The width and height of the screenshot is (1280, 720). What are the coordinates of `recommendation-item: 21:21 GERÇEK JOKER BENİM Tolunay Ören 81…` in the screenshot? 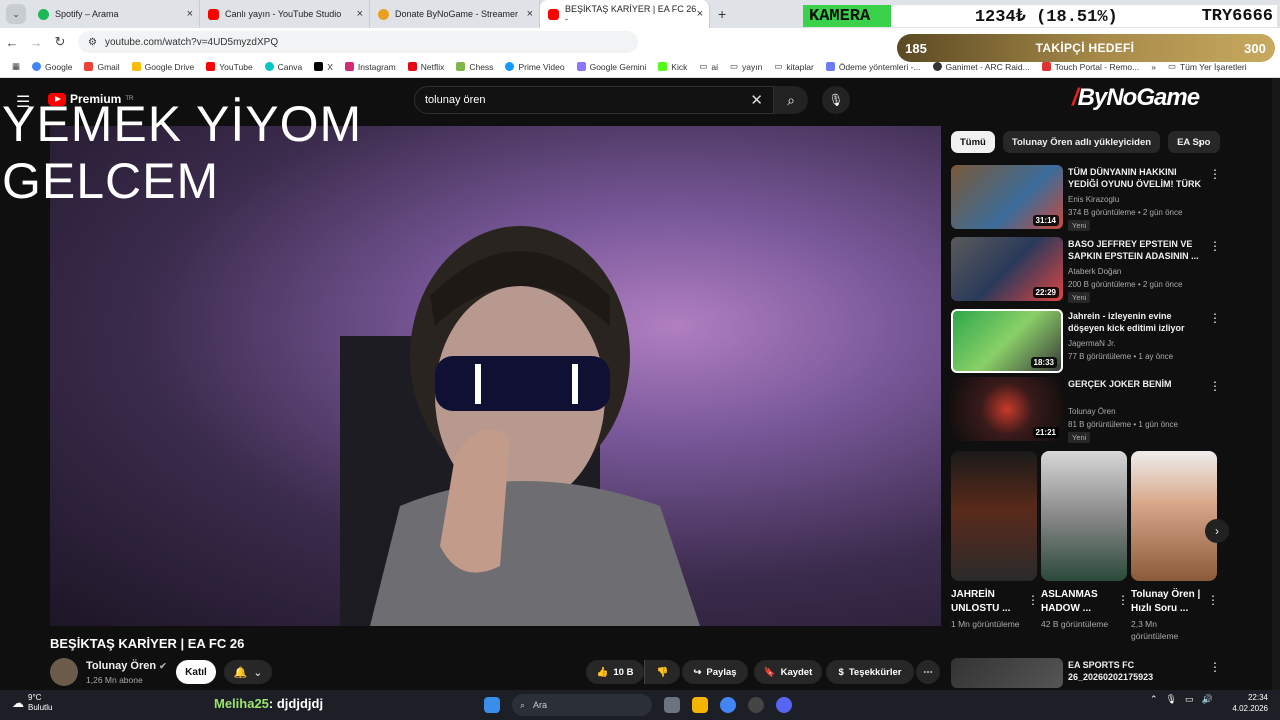 It's located at (1086, 410).